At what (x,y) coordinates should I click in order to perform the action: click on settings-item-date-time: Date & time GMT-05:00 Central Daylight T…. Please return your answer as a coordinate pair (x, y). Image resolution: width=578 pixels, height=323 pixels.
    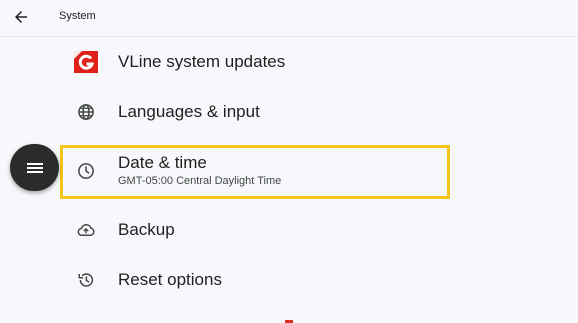
    Looking at the image, I should click on (255, 171).